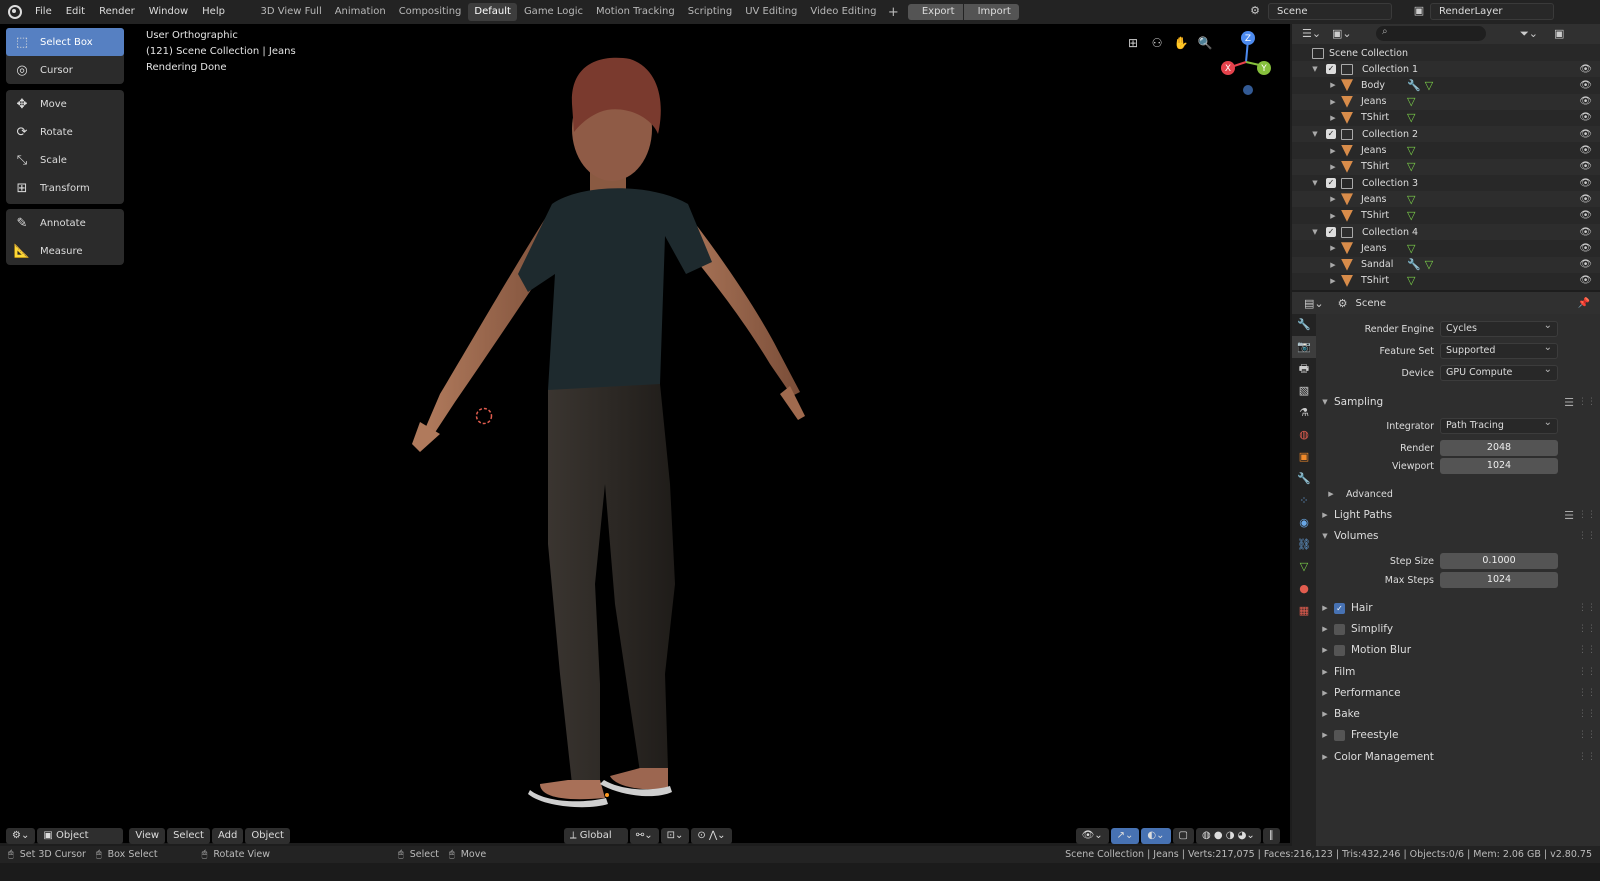 This screenshot has height=881, width=1600. Describe the element at coordinates (1304, 567) in the screenshot. I see `data-tab-icon: ▽` at that location.